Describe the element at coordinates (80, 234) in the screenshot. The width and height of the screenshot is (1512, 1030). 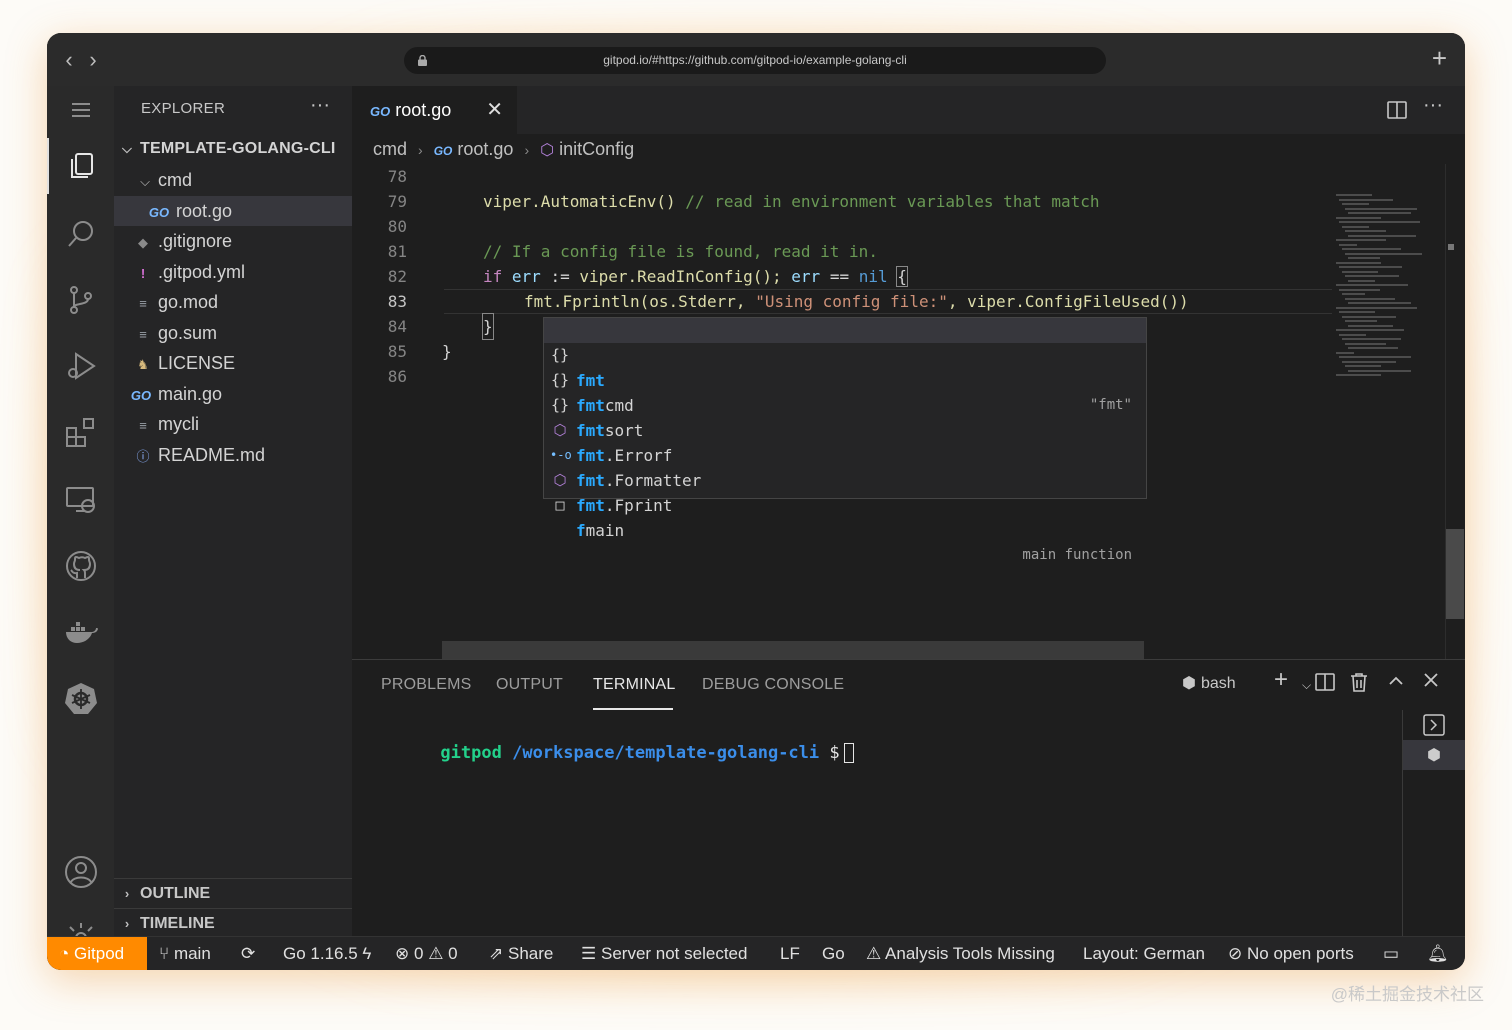
I see `search-icon` at that location.